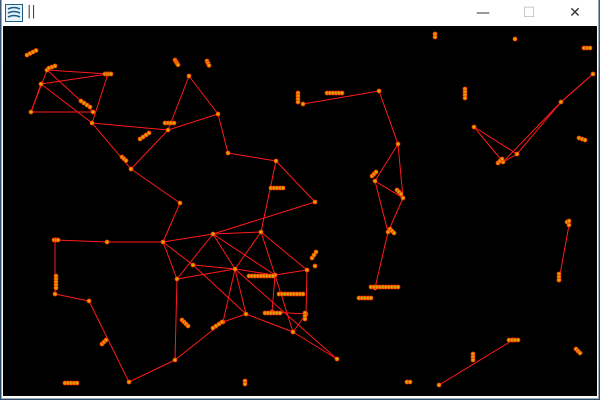  I want to click on close-button: ✕, so click(575, 13).